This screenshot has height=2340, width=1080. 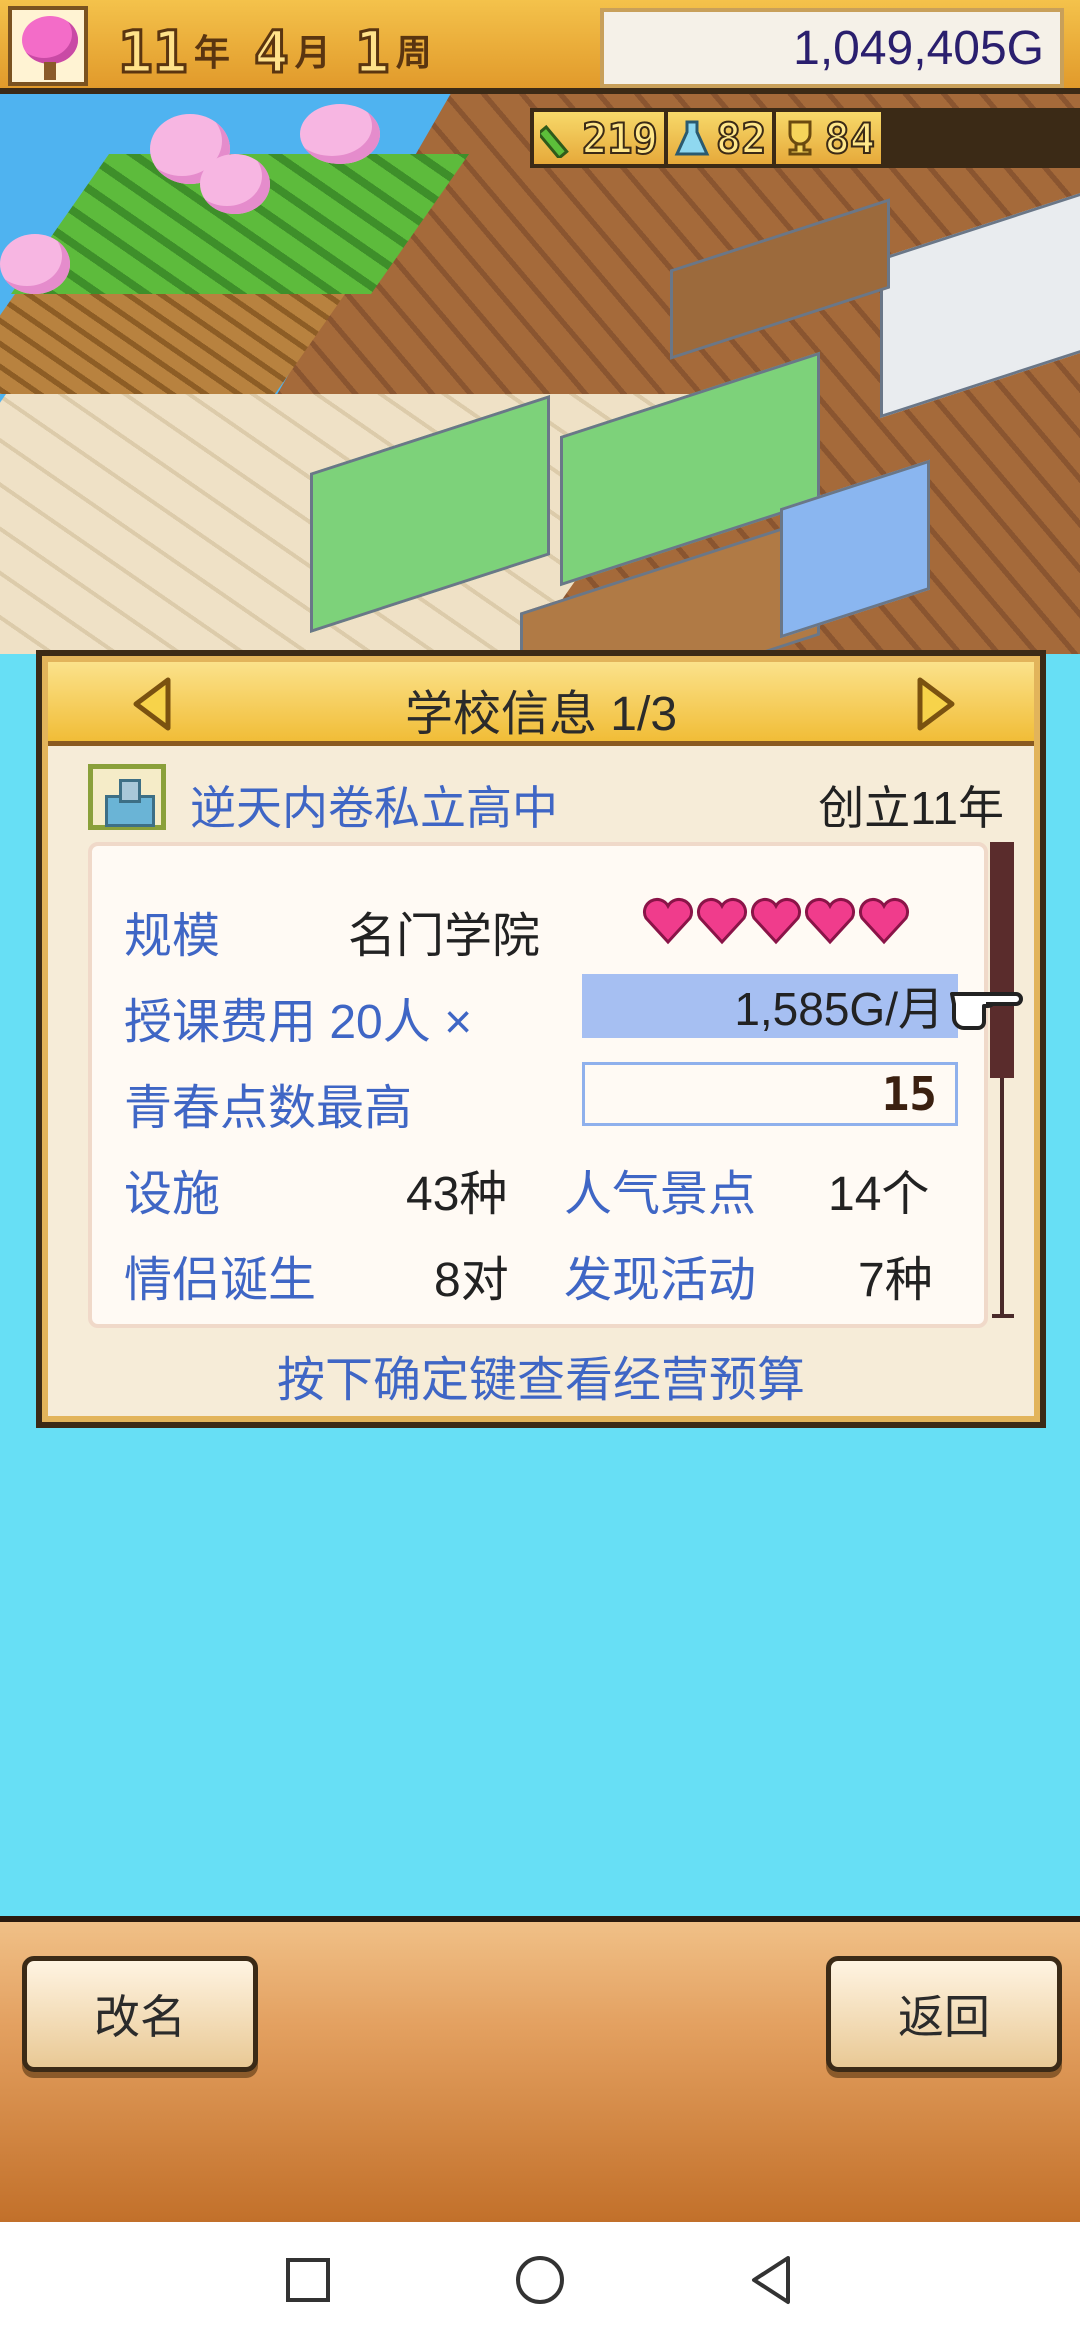 What do you see at coordinates (772, 2280) in the screenshot?
I see `back-triangle-icon` at bounding box center [772, 2280].